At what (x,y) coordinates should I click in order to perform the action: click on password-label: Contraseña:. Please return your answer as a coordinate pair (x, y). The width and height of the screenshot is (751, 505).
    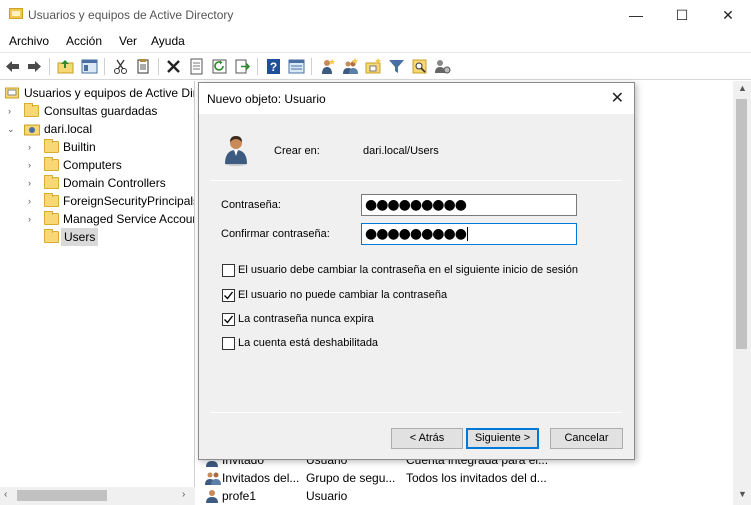
    Looking at the image, I should click on (251, 205).